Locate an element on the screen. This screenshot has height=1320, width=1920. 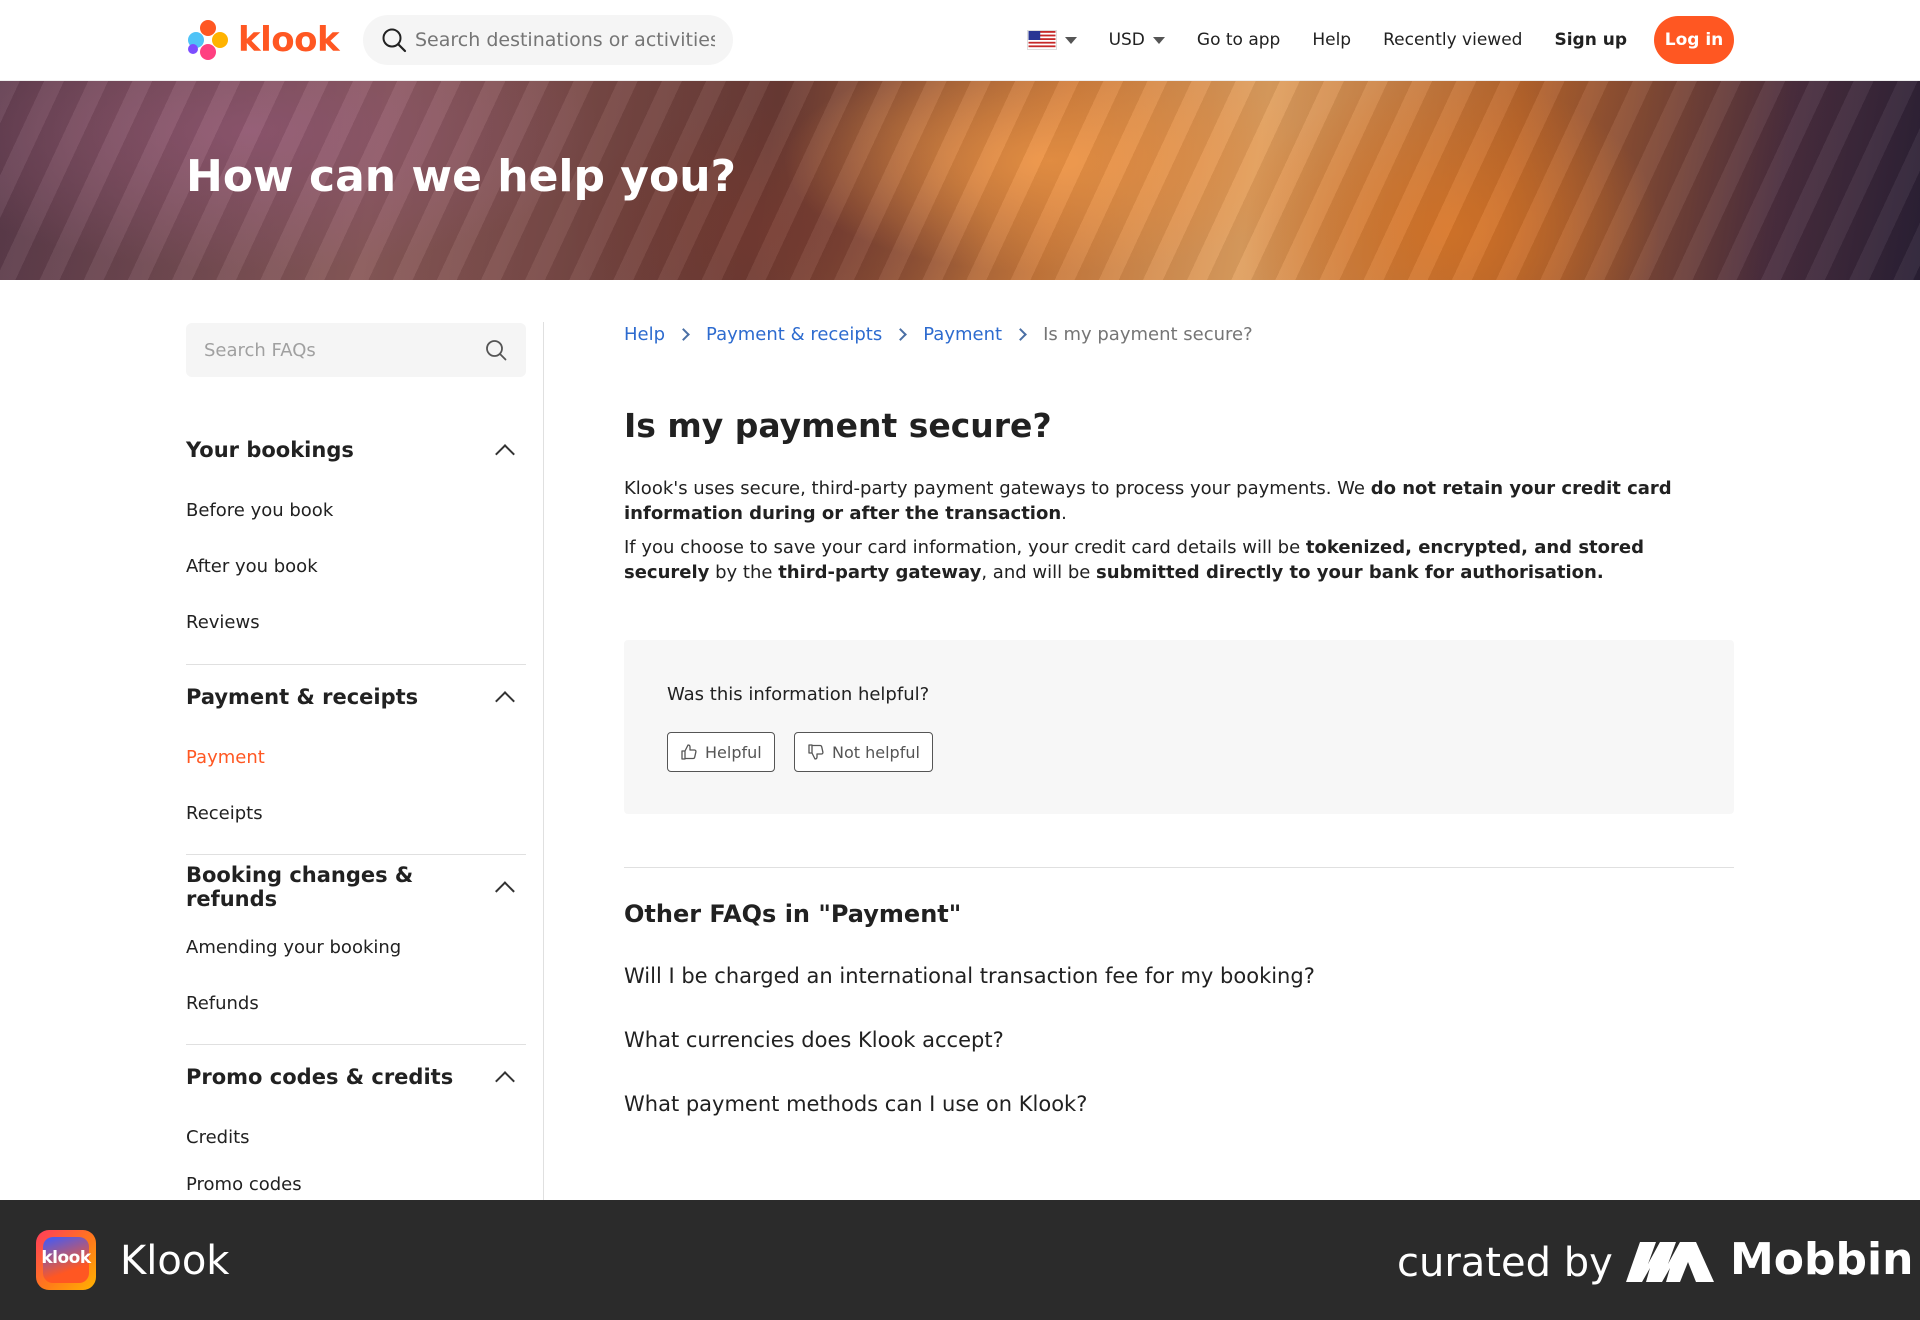
sidebar-section-payment-receipts: Payment & receipts Payment Receipts is located at coordinates (356, 759).